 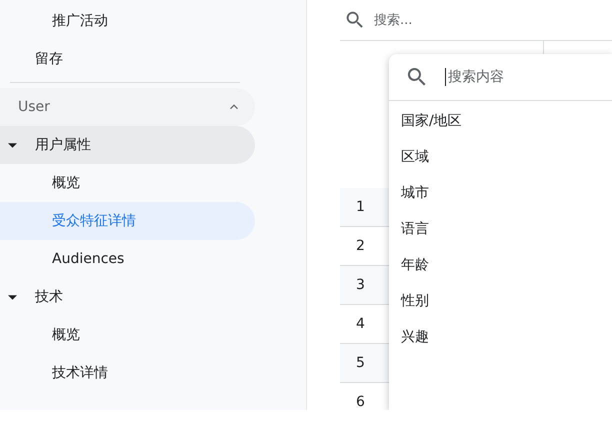 I want to click on nav-item: 技术详情, so click(x=127, y=373).